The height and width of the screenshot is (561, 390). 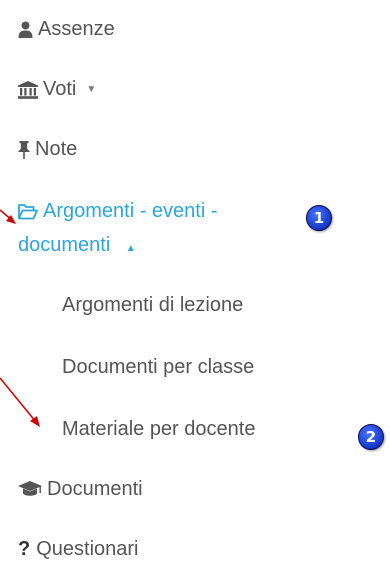 What do you see at coordinates (20, 318) in the screenshot?
I see `annotation-arrows` at bounding box center [20, 318].